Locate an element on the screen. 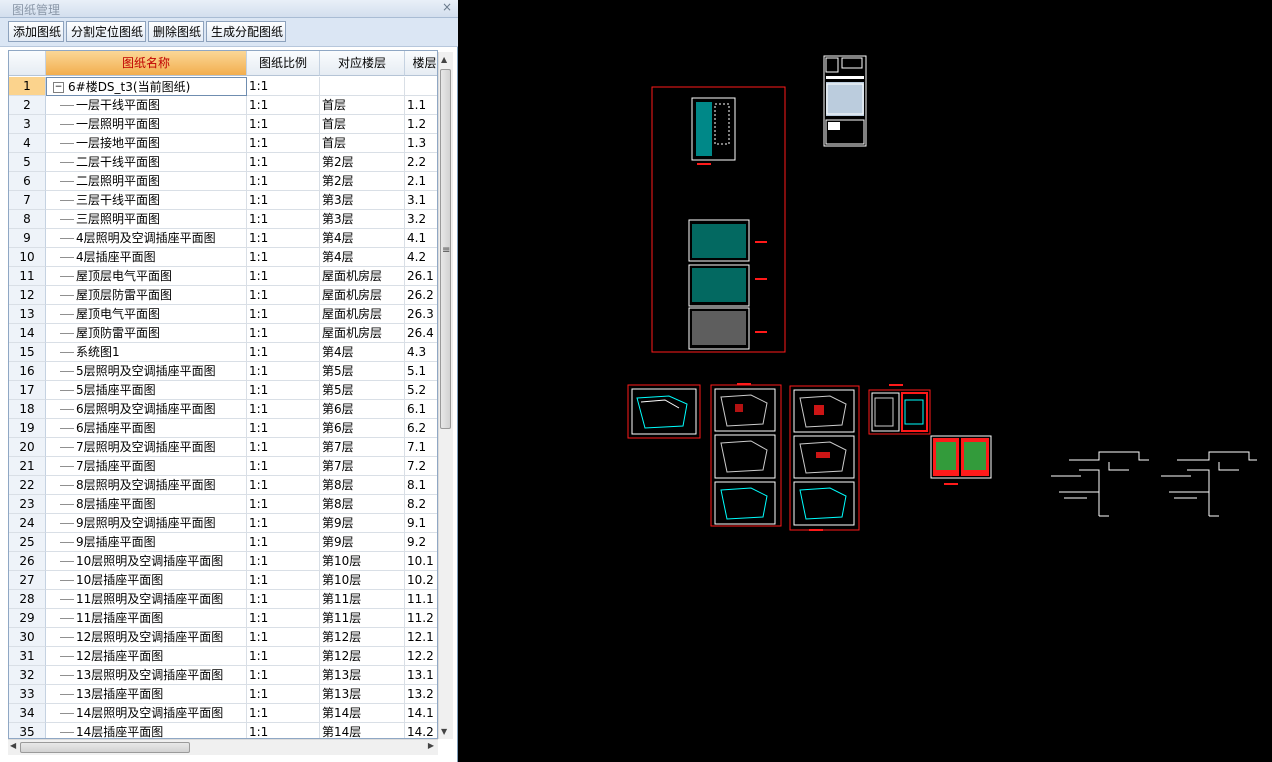  floor-cell: 第7层 is located at coordinates (362, 466).